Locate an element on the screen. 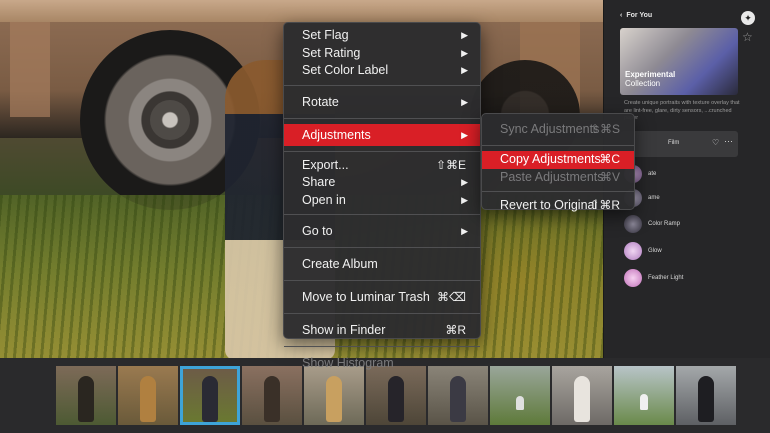 Image resolution: width=770 pixels, height=433 pixels. menu-item-label: Go to is located at coordinates (317, 231).